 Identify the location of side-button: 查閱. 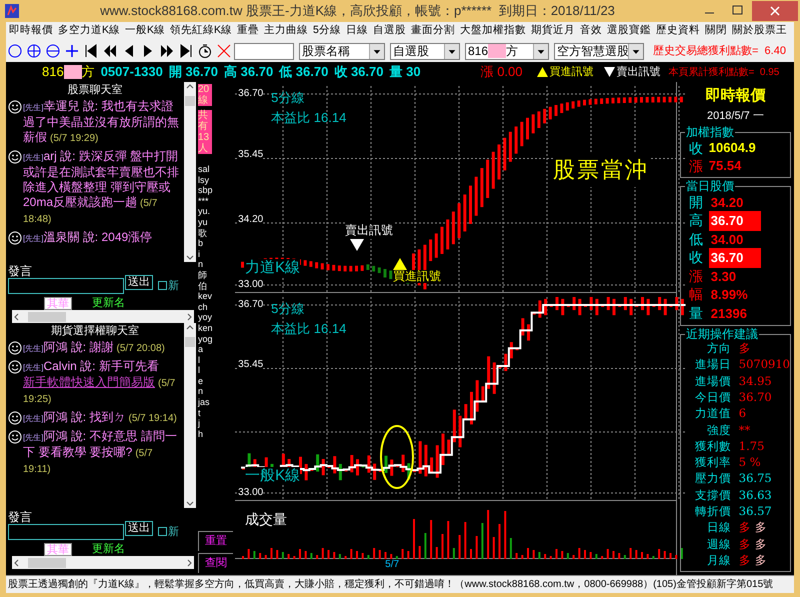
(216, 563).